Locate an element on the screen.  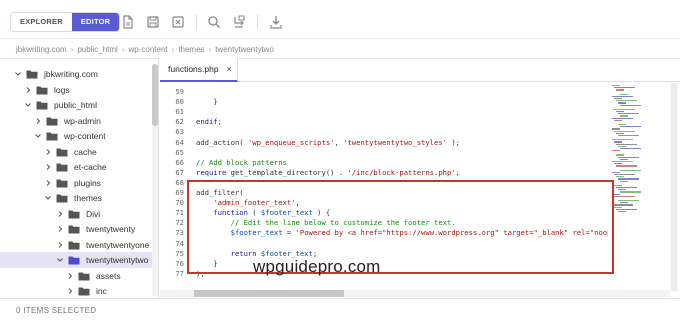
editor-button: EDITOR is located at coordinates (95, 22).